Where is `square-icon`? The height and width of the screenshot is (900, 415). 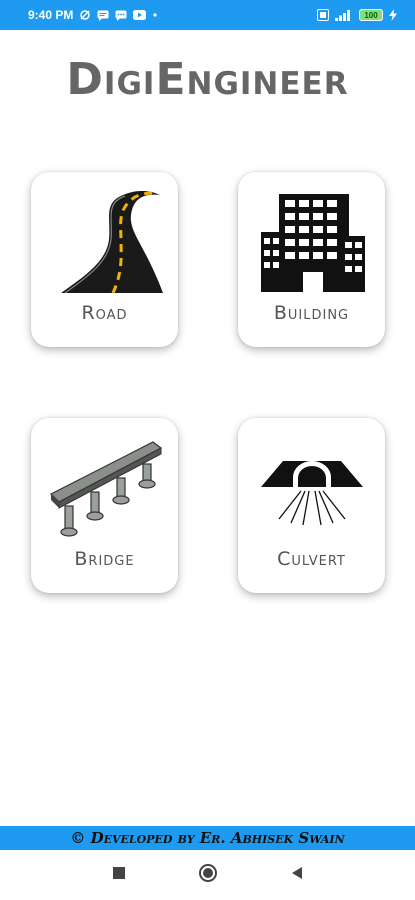 square-icon is located at coordinates (118, 872).